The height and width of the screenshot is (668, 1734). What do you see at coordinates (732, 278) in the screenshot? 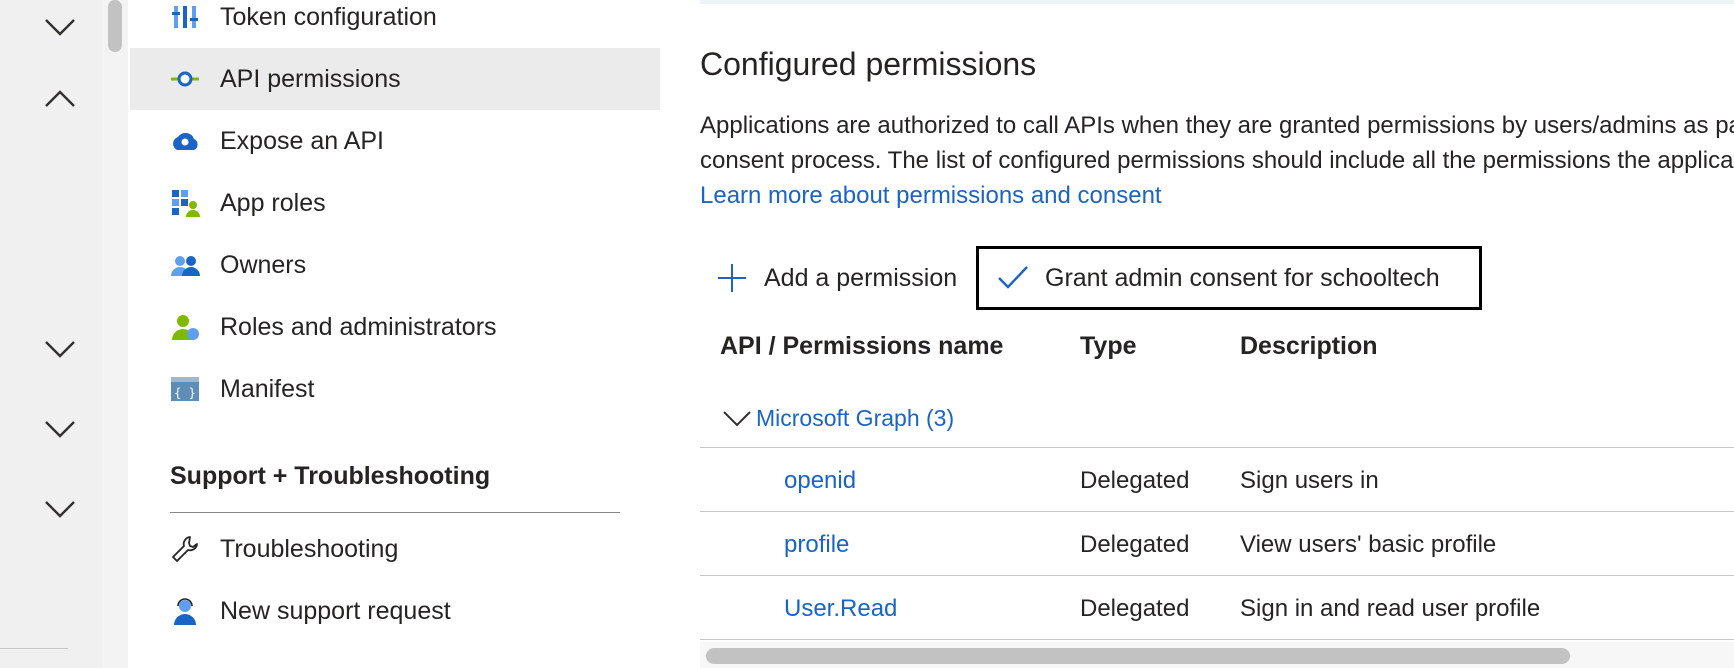
I see `plus-icon` at bounding box center [732, 278].